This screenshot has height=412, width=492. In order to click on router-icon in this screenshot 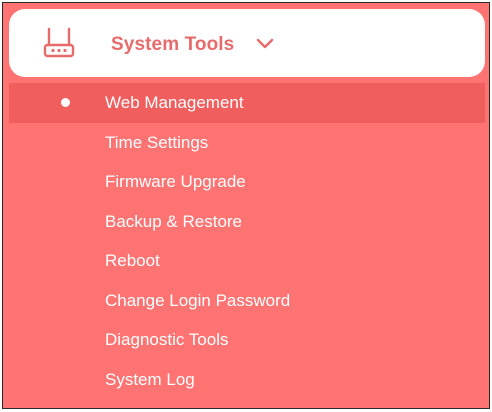, I will do `click(59, 42)`.